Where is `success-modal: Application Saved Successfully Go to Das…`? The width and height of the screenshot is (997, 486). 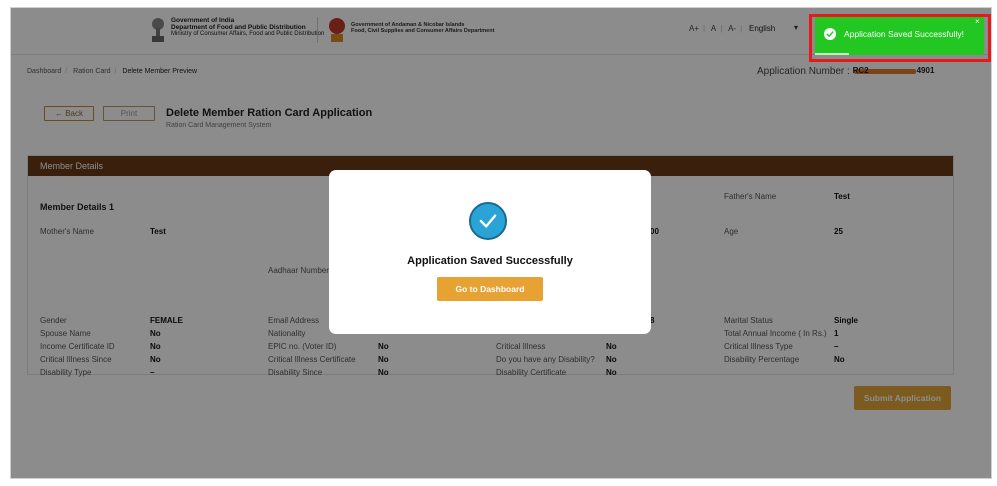
success-modal: Application Saved Successfully Go to Das… is located at coordinates (490, 252).